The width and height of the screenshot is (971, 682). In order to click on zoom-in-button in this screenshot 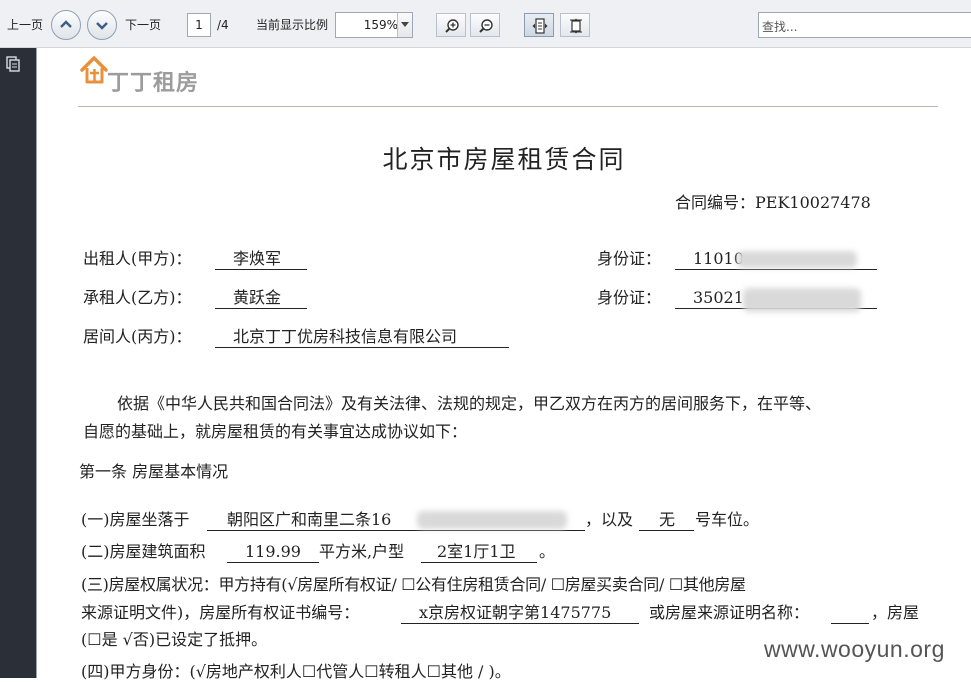, I will do `click(451, 25)`.